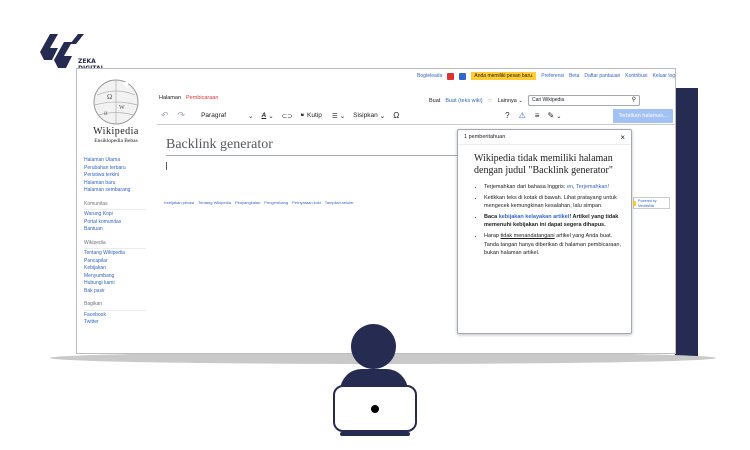  What do you see at coordinates (115, 176) in the screenshot?
I see `sidebar-item-current-events: Peristiwa terkini` at bounding box center [115, 176].